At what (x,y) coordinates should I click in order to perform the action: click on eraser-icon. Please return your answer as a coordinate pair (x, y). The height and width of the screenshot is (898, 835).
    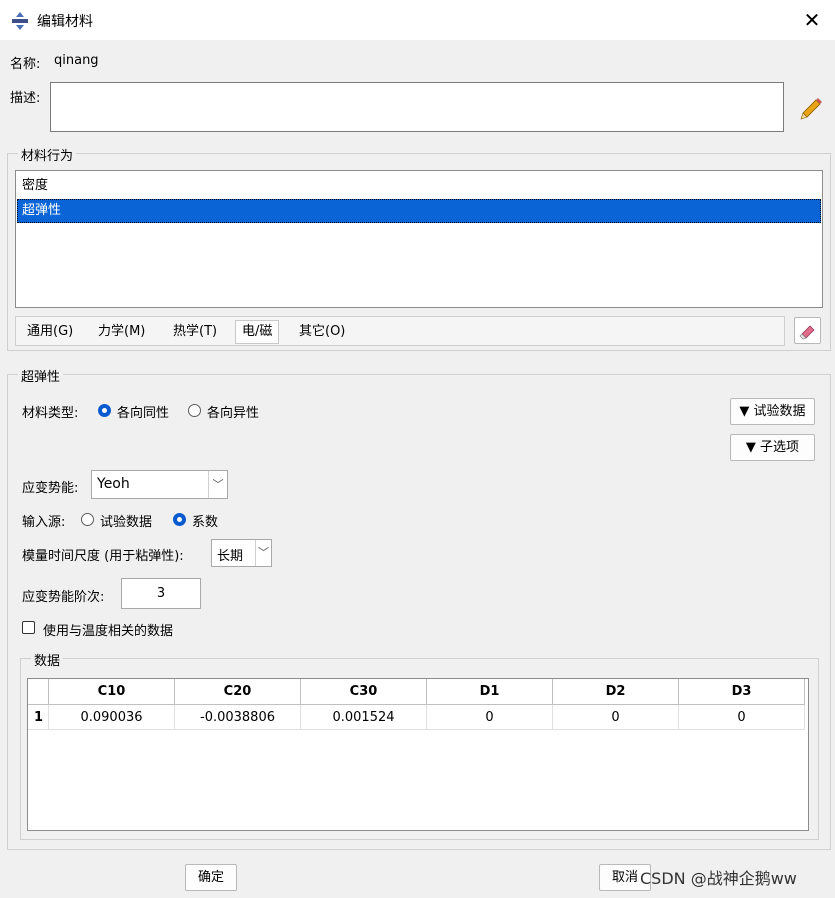
    Looking at the image, I should click on (807, 332).